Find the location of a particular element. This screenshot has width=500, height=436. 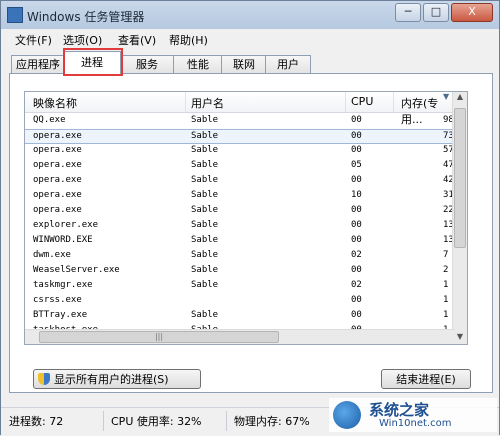

process-image-name: csrss.exe is located at coordinates (57, 300).